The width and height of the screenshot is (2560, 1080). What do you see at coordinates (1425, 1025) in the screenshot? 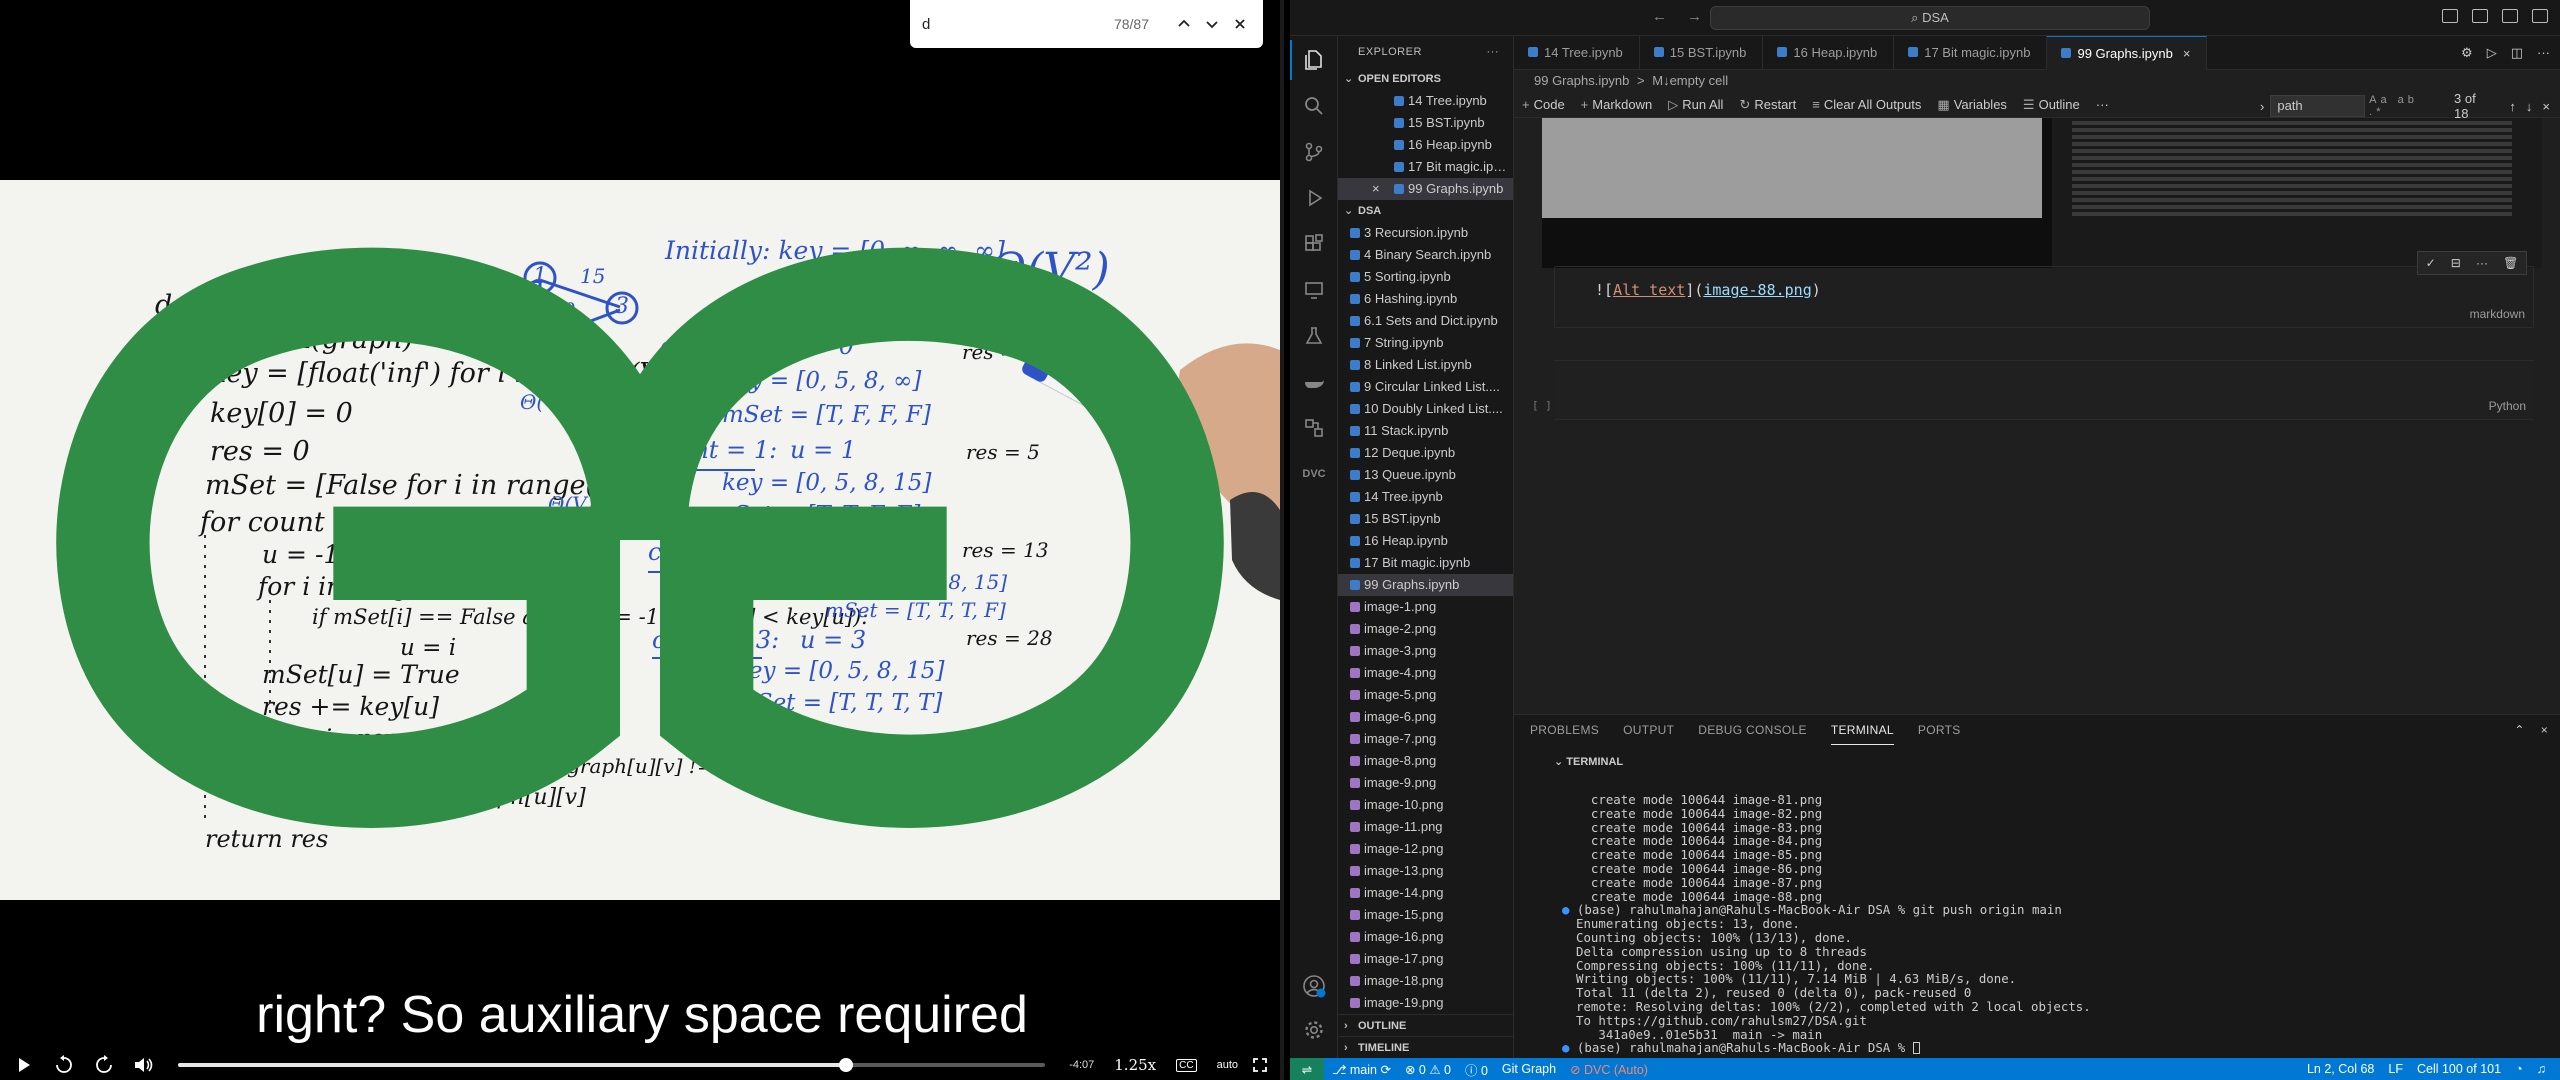
I see `outline-section: › OUTLINE` at bounding box center [1425, 1025].